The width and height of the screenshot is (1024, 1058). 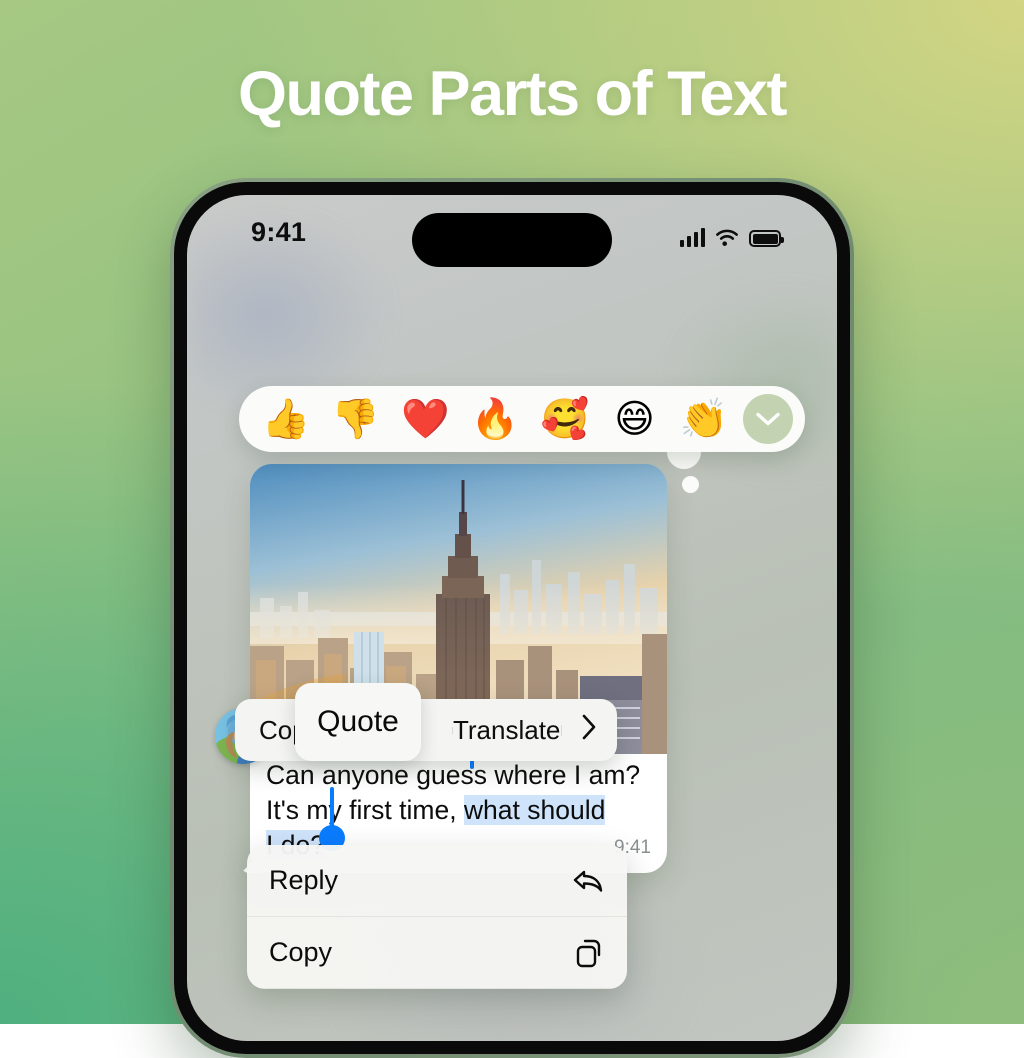 I want to click on status-bar: 9:41, so click(x=512, y=239).